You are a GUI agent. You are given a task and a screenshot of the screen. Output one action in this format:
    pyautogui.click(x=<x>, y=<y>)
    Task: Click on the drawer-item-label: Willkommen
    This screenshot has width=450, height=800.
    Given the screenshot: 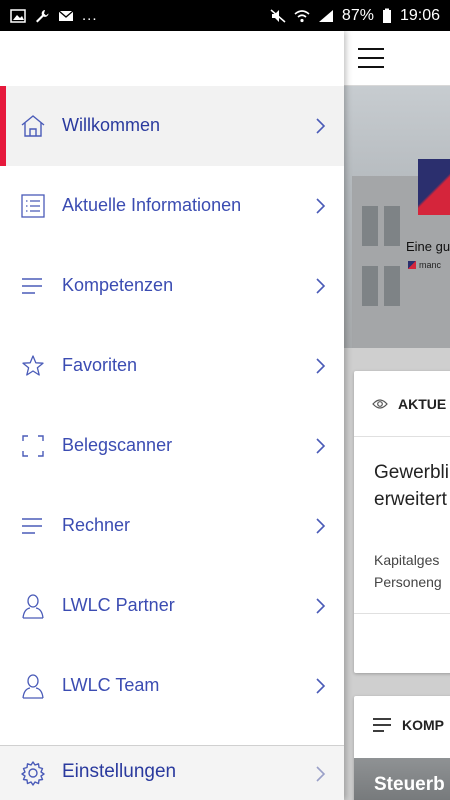 What is the action you would take?
    pyautogui.click(x=111, y=125)
    